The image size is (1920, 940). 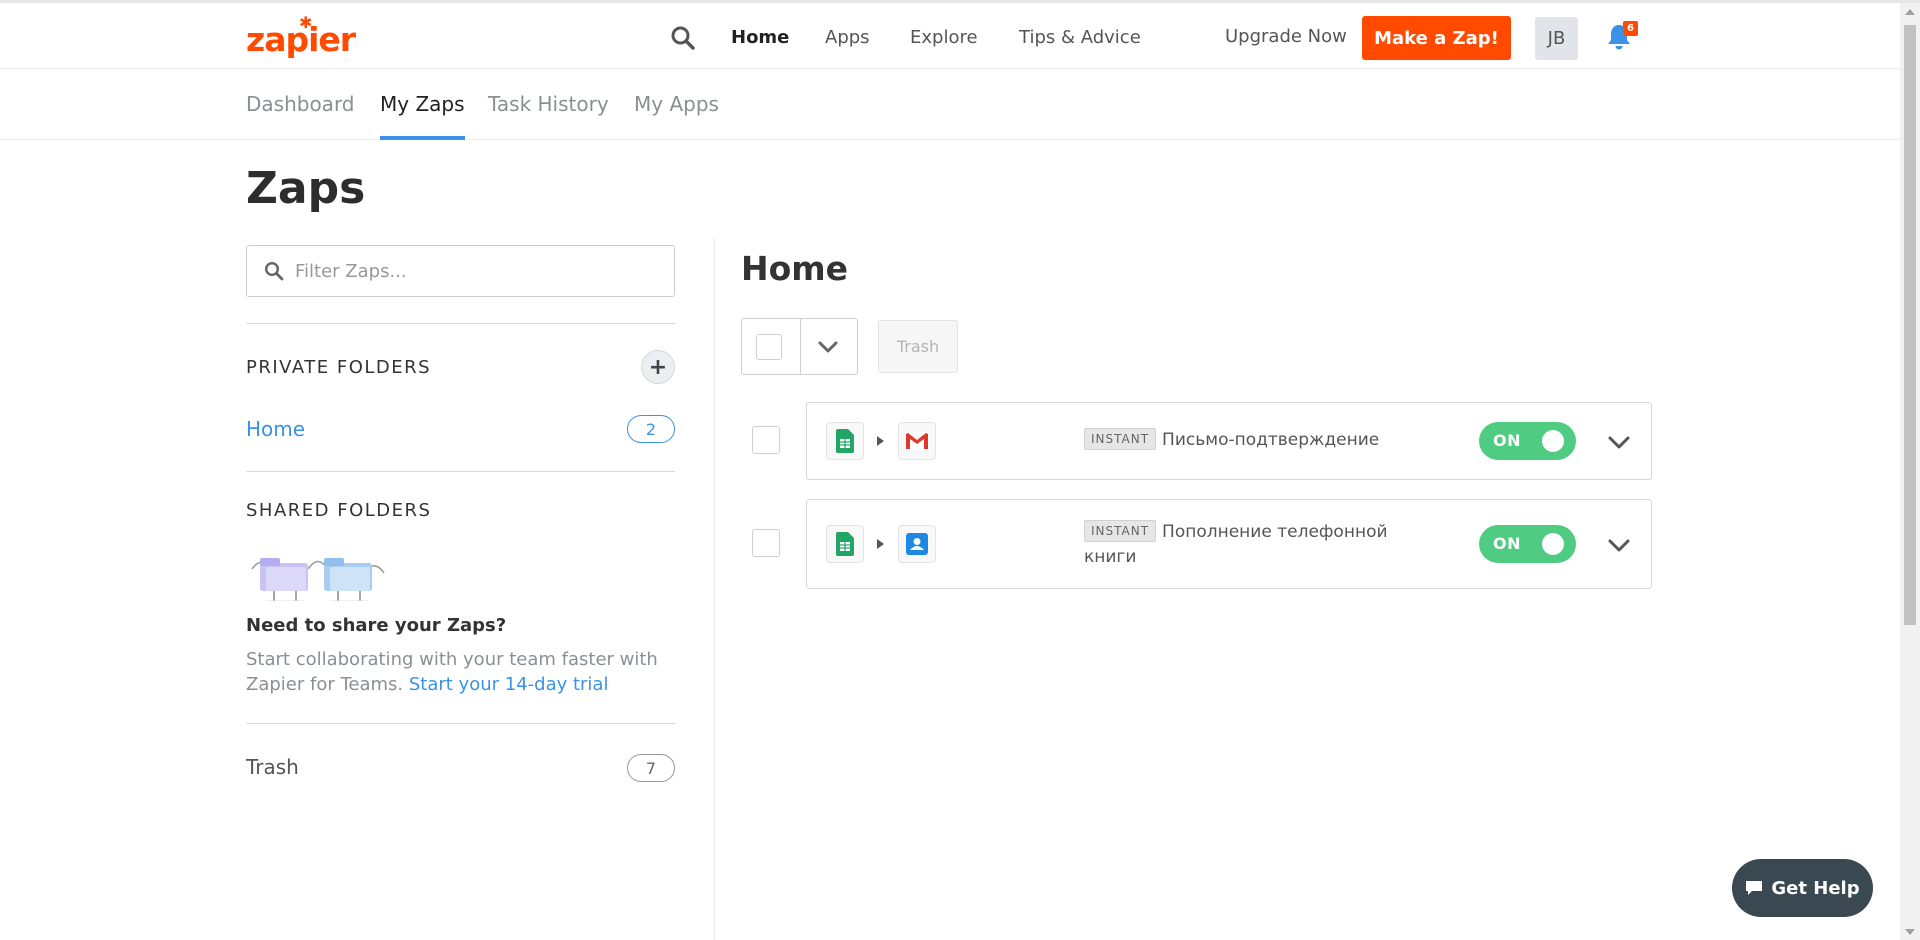 What do you see at coordinates (917, 544) in the screenshot?
I see `google-contacts-icon` at bounding box center [917, 544].